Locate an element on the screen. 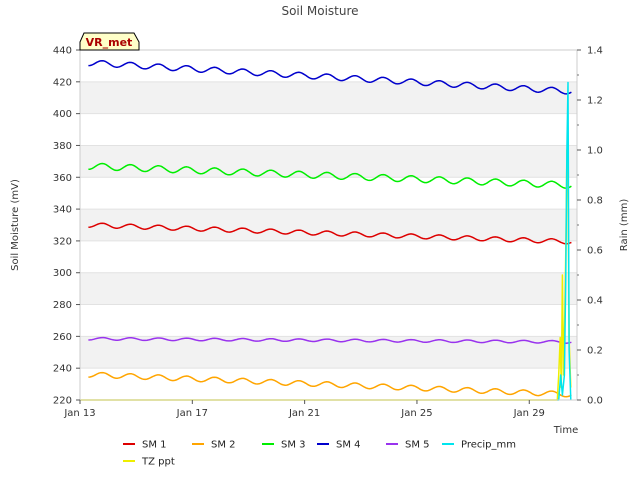 Image resolution: width=640 pixels, height=480 pixels. y2-axis-title: Rain (mm) is located at coordinates (624, 225).